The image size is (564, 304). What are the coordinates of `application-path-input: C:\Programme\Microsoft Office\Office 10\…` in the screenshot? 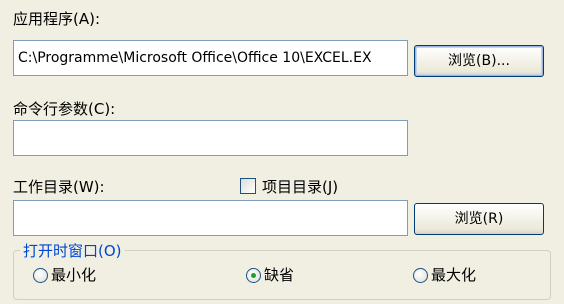 It's located at (210, 58).